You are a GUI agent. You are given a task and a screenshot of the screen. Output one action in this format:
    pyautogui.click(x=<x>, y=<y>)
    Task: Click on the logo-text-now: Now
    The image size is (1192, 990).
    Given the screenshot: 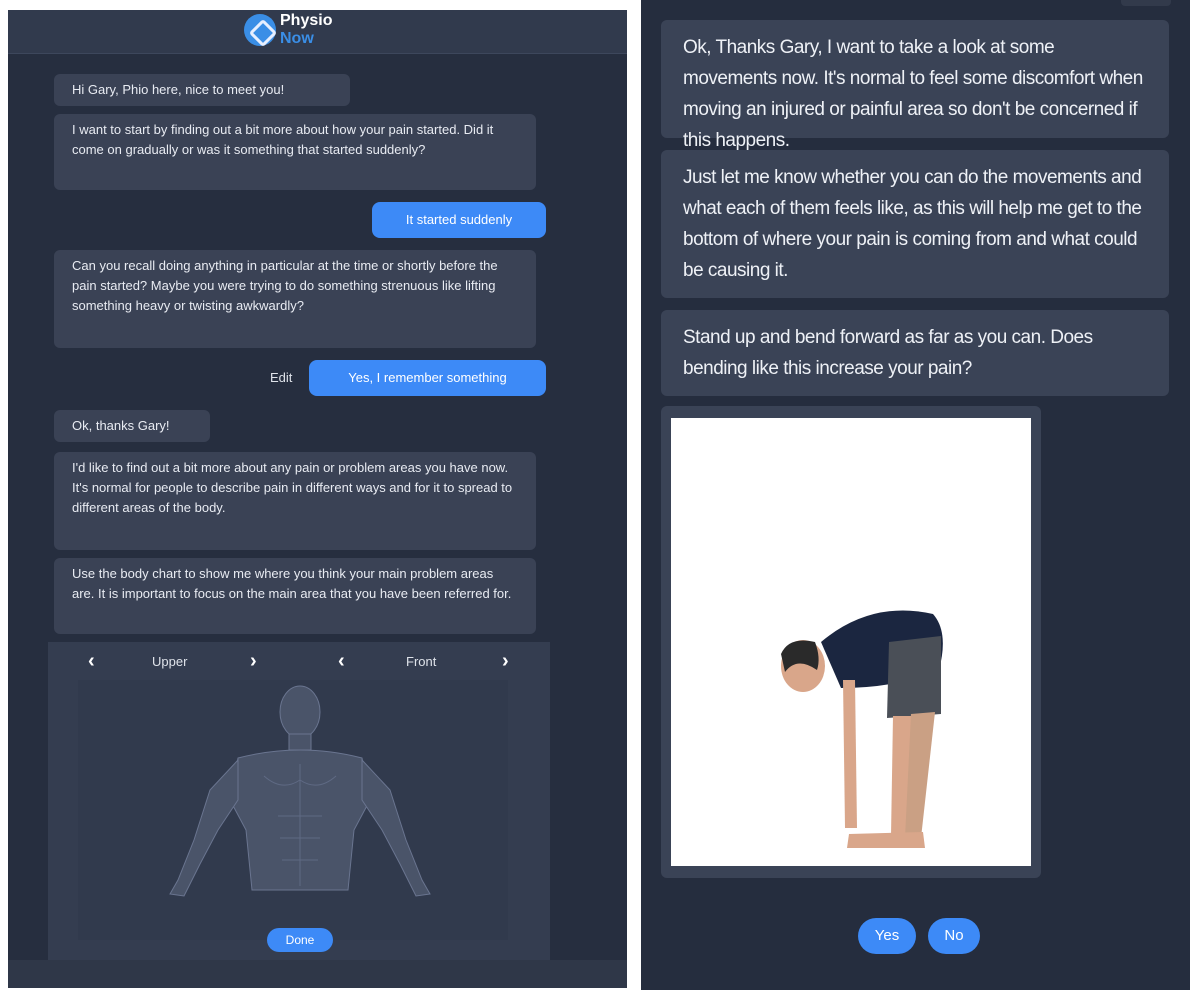 What is the action you would take?
    pyautogui.click(x=297, y=38)
    